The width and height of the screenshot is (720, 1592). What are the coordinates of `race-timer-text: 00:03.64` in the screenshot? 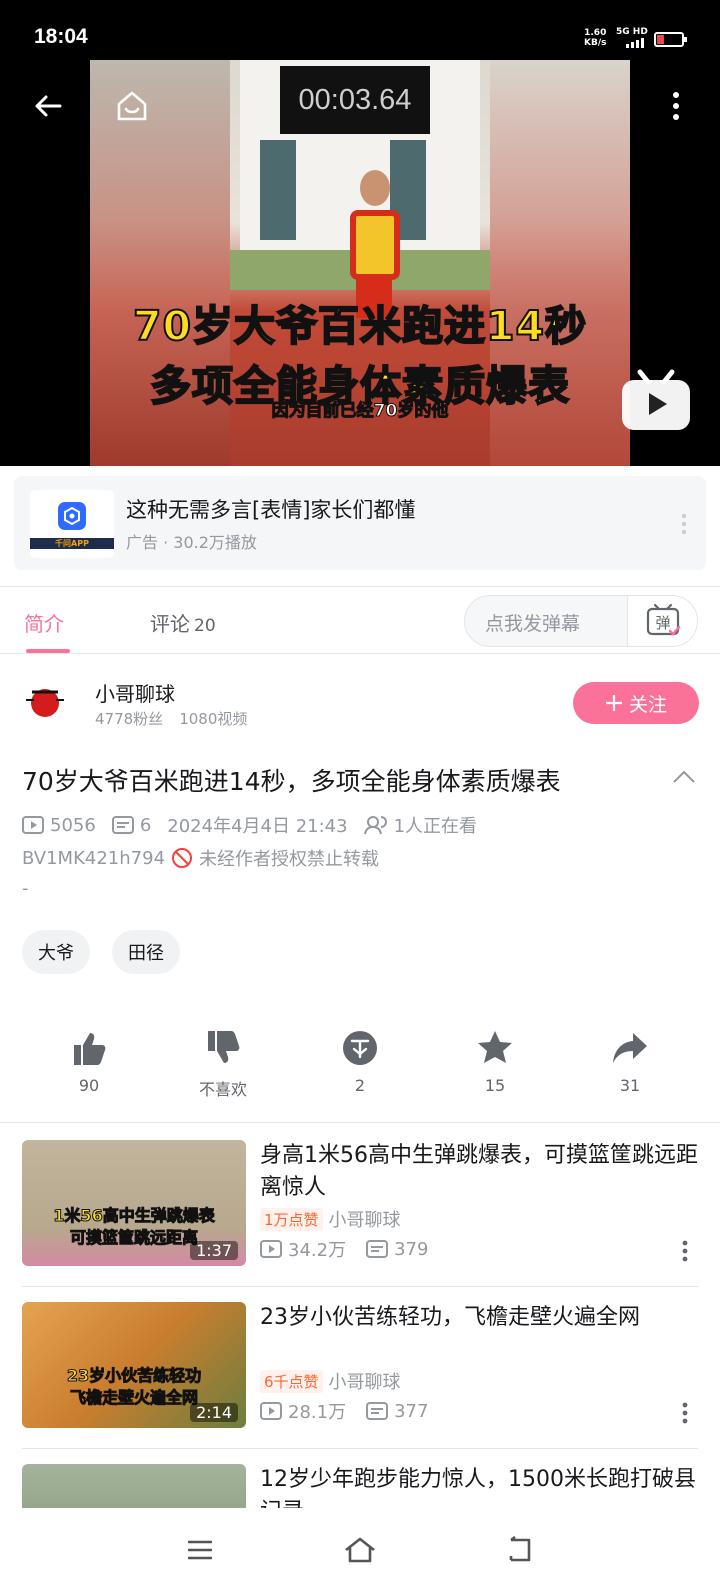 It's located at (355, 100).